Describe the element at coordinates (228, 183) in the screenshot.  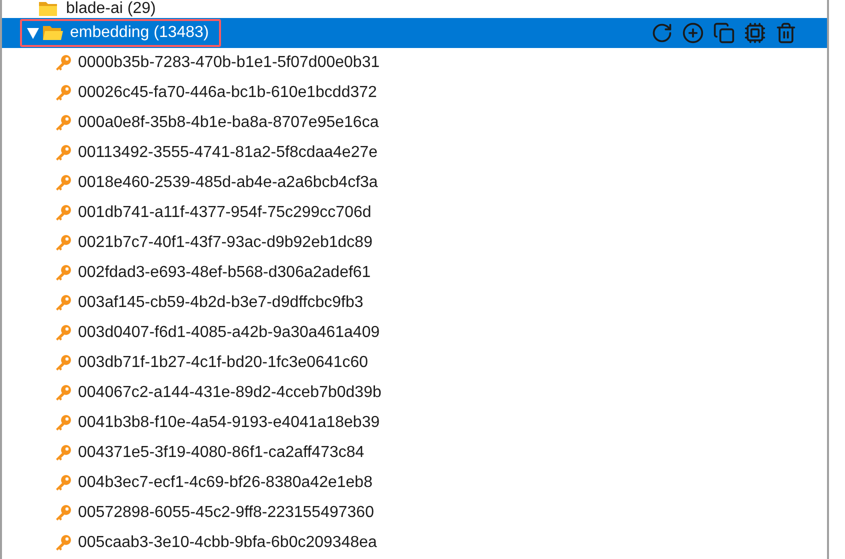
I see `key-label: 0018e460-2539-485d-ab4e-a2a6bcb4cf3a` at that location.